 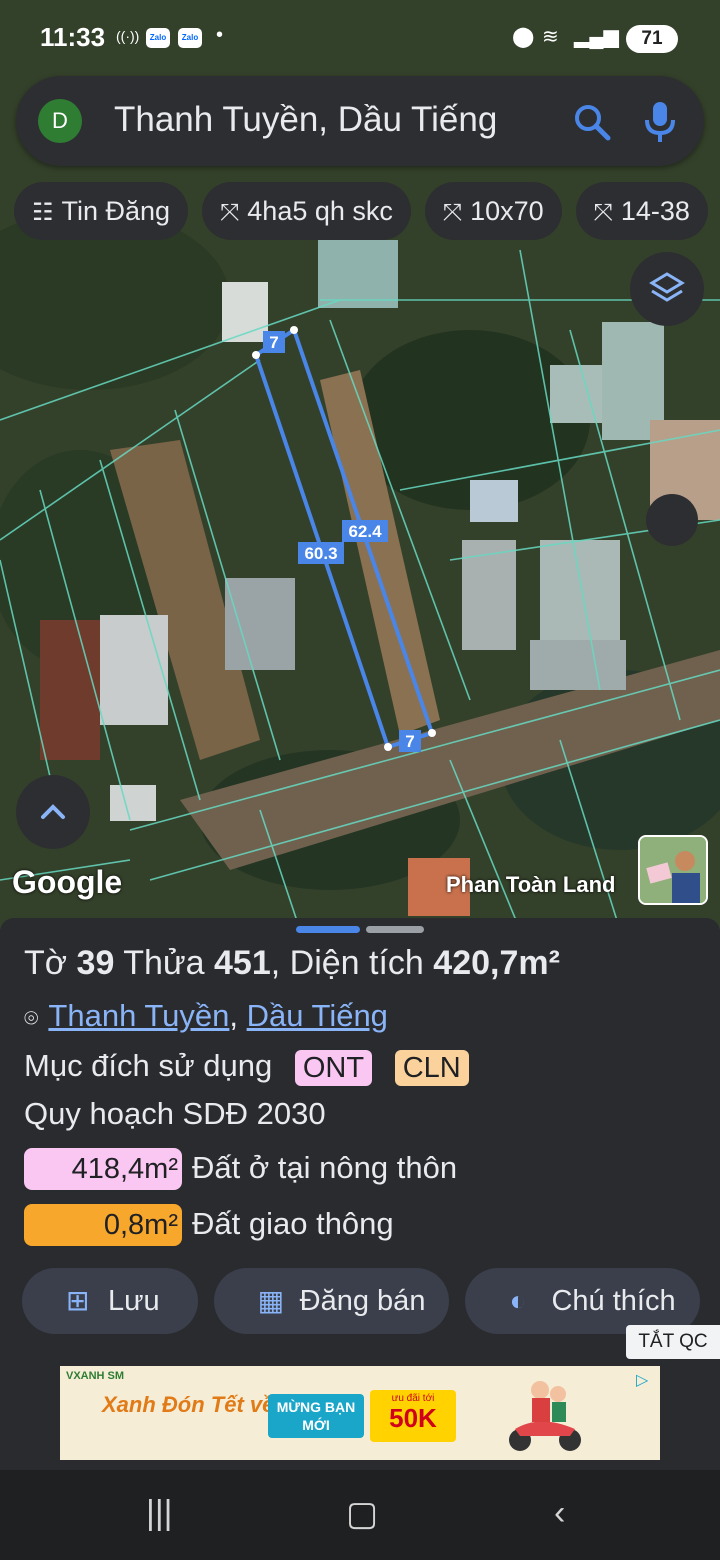 What do you see at coordinates (518, 1300) in the screenshot?
I see `contrast-icon: ◐` at bounding box center [518, 1300].